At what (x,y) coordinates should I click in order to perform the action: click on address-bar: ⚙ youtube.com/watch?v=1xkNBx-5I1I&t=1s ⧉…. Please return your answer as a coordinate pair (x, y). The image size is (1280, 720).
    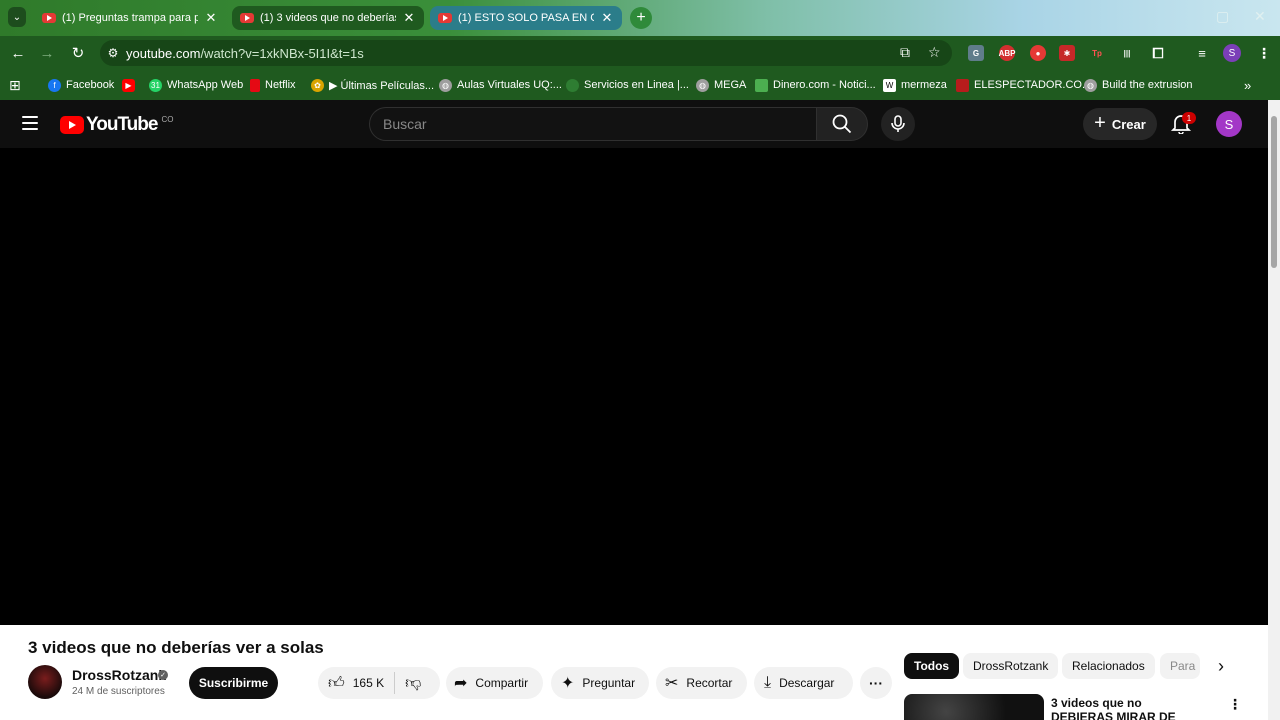
    Looking at the image, I should click on (526, 53).